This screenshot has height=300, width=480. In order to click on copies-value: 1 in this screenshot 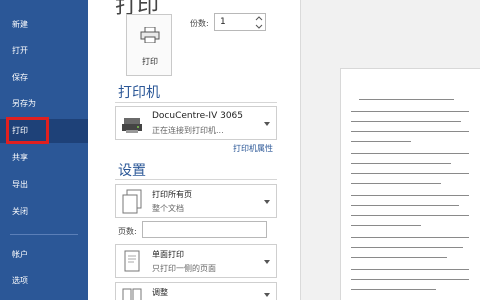, I will do `click(223, 22)`.